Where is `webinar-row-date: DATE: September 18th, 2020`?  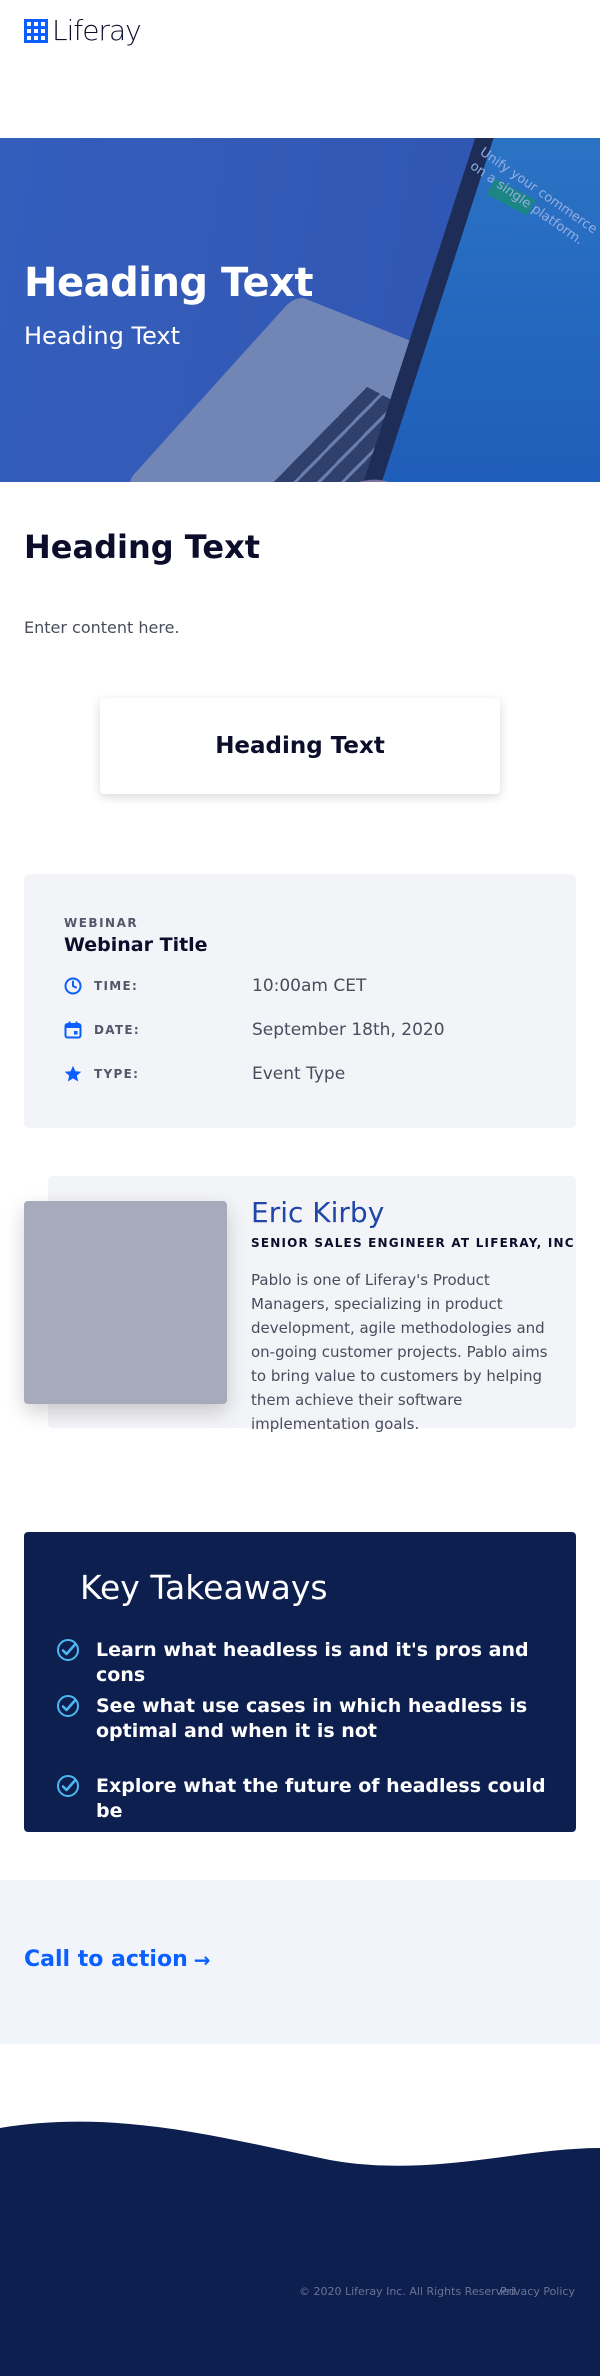
webinar-row-date: DATE: September 18th, 2020 is located at coordinates (304, 1030).